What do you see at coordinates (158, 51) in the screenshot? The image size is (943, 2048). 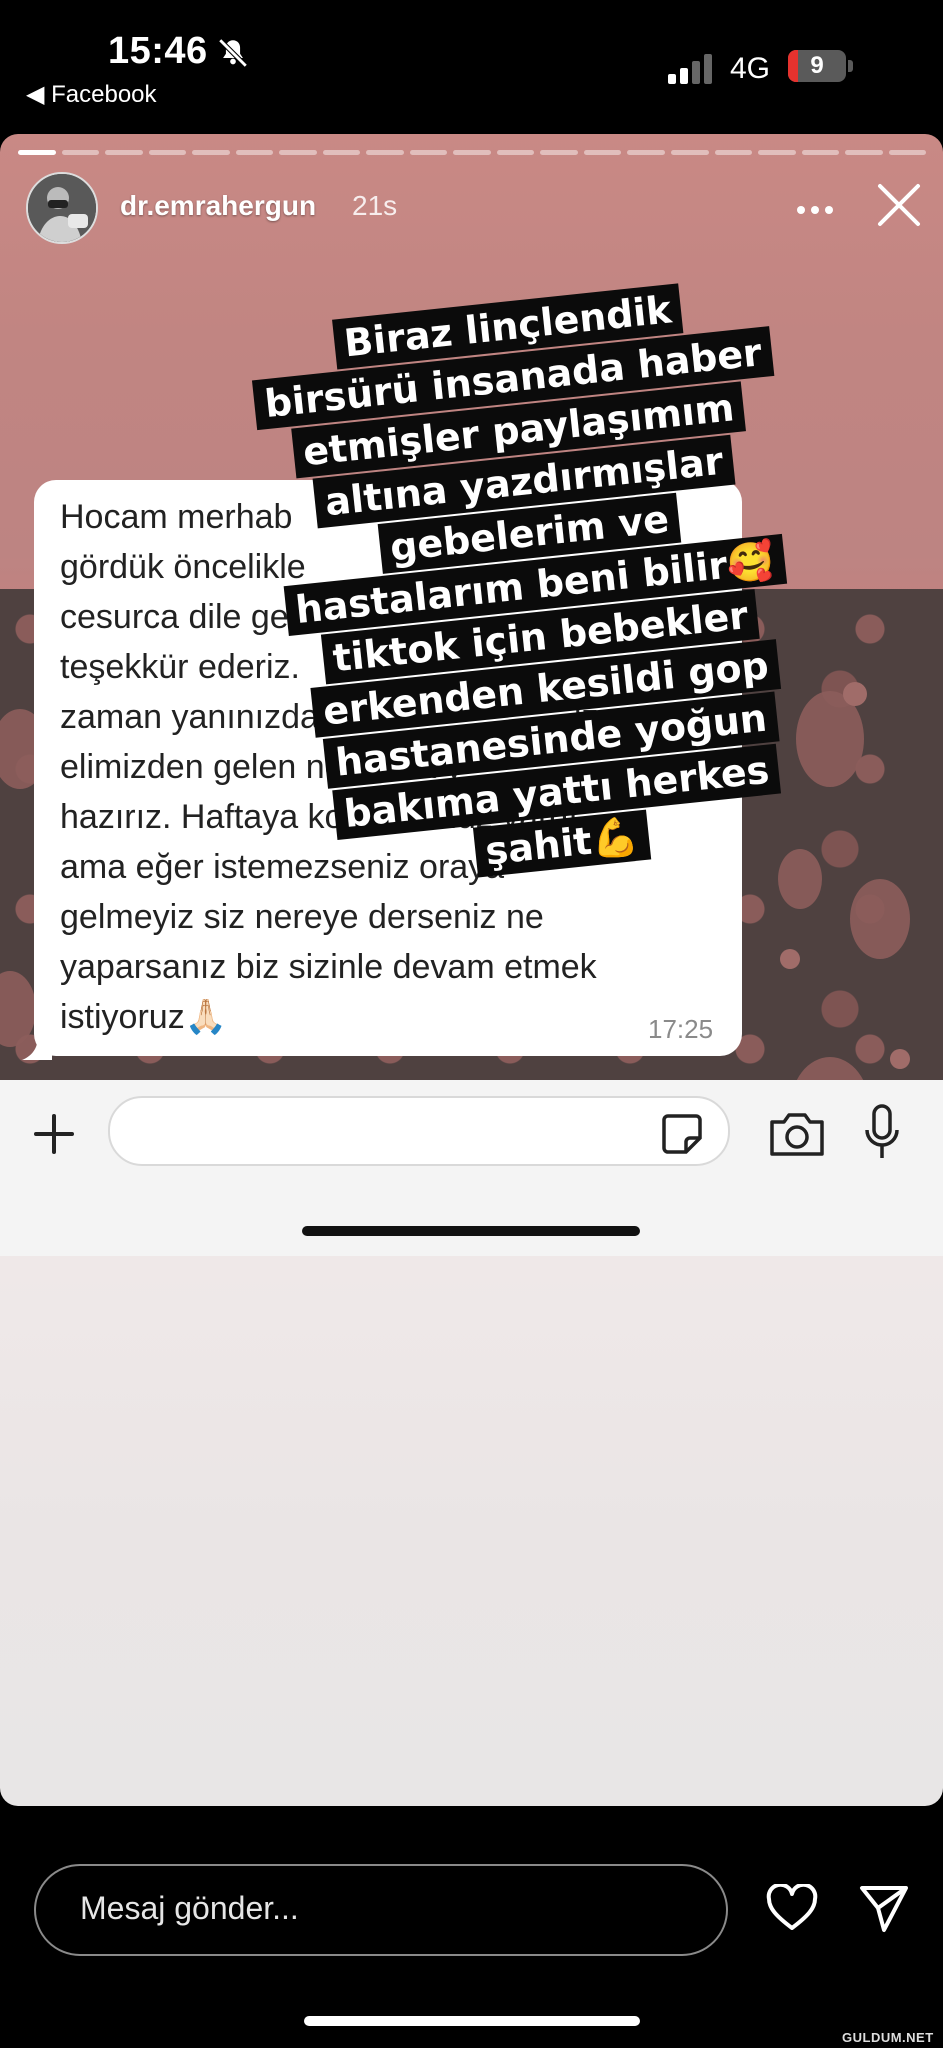 I see `status-time: 15:46` at bounding box center [158, 51].